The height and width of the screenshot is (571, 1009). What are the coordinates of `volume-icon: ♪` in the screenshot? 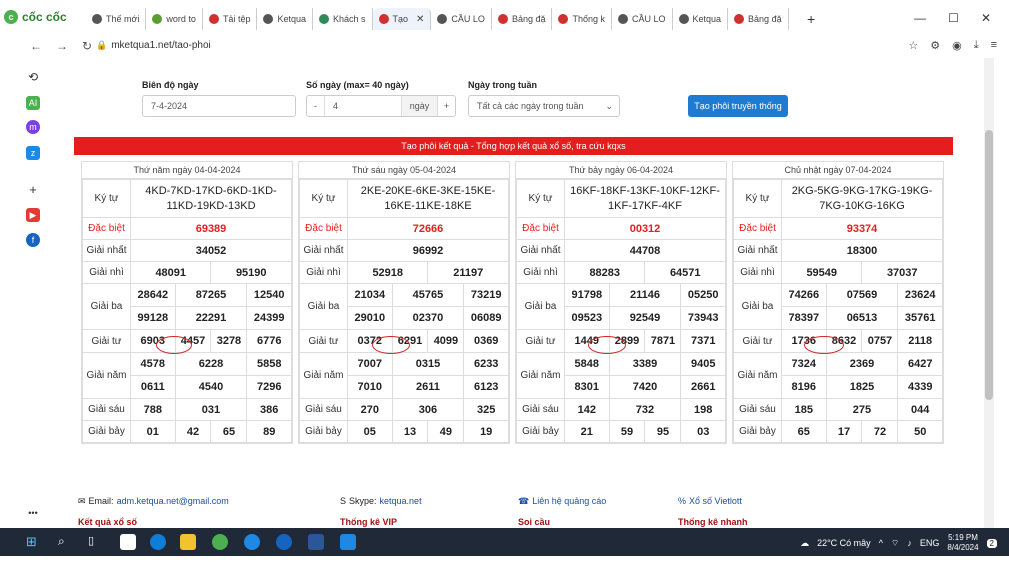 It's located at (909, 543).